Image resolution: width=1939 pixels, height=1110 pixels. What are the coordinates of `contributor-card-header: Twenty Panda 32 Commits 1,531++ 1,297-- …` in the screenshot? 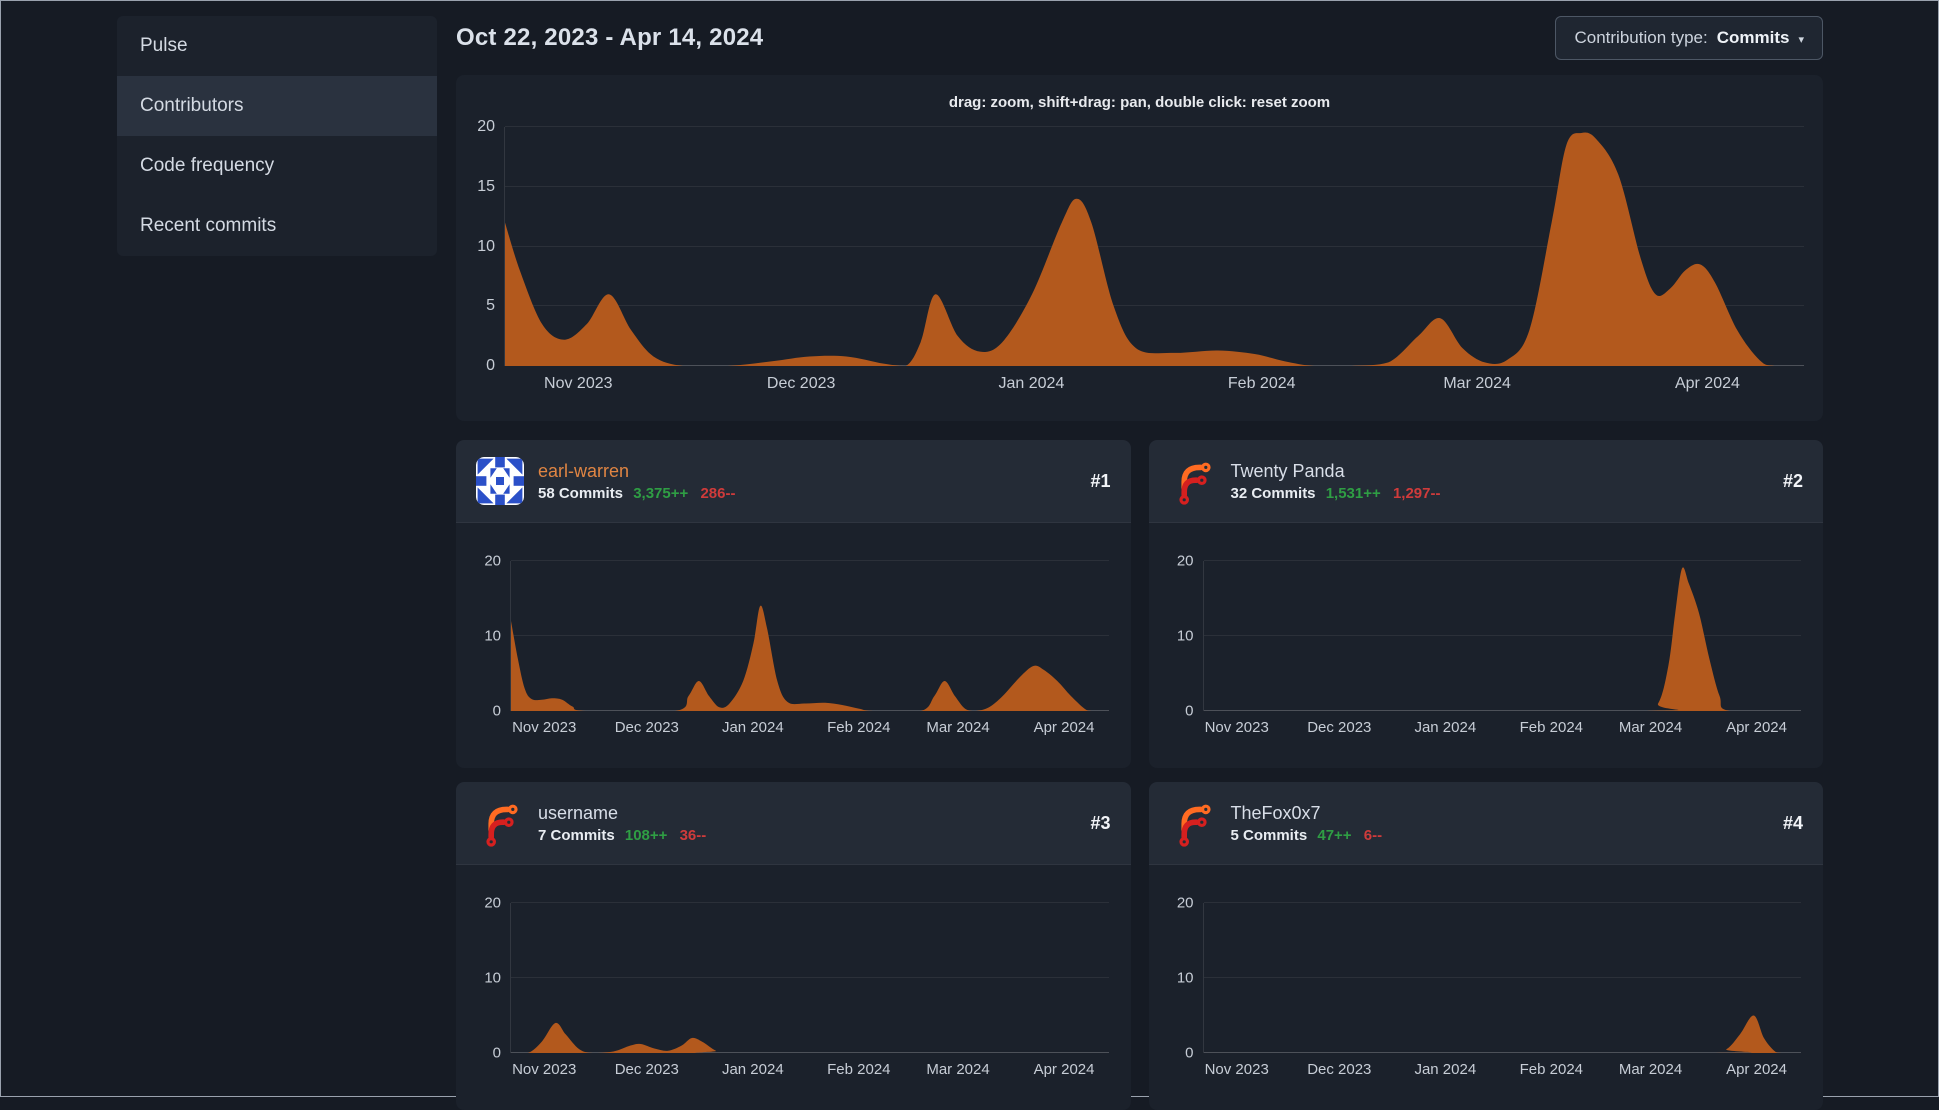 It's located at (1485, 481).